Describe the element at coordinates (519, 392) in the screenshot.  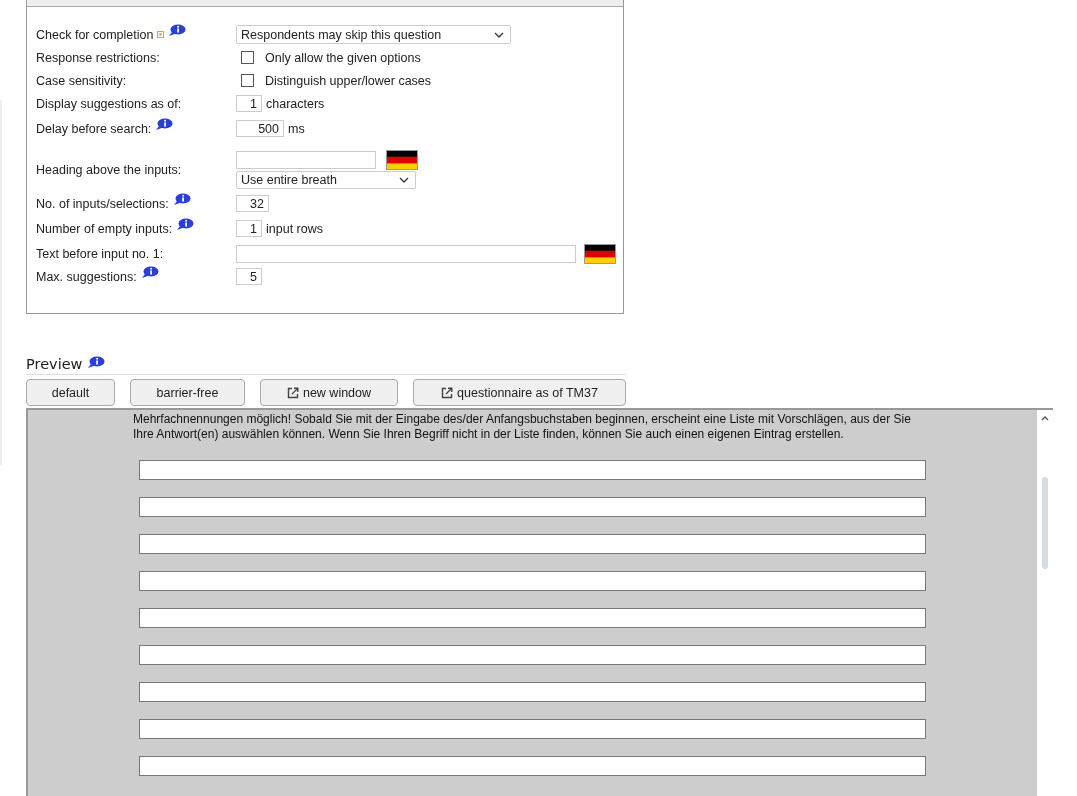
I see `open-window-button: questionnaire as of TM37` at that location.